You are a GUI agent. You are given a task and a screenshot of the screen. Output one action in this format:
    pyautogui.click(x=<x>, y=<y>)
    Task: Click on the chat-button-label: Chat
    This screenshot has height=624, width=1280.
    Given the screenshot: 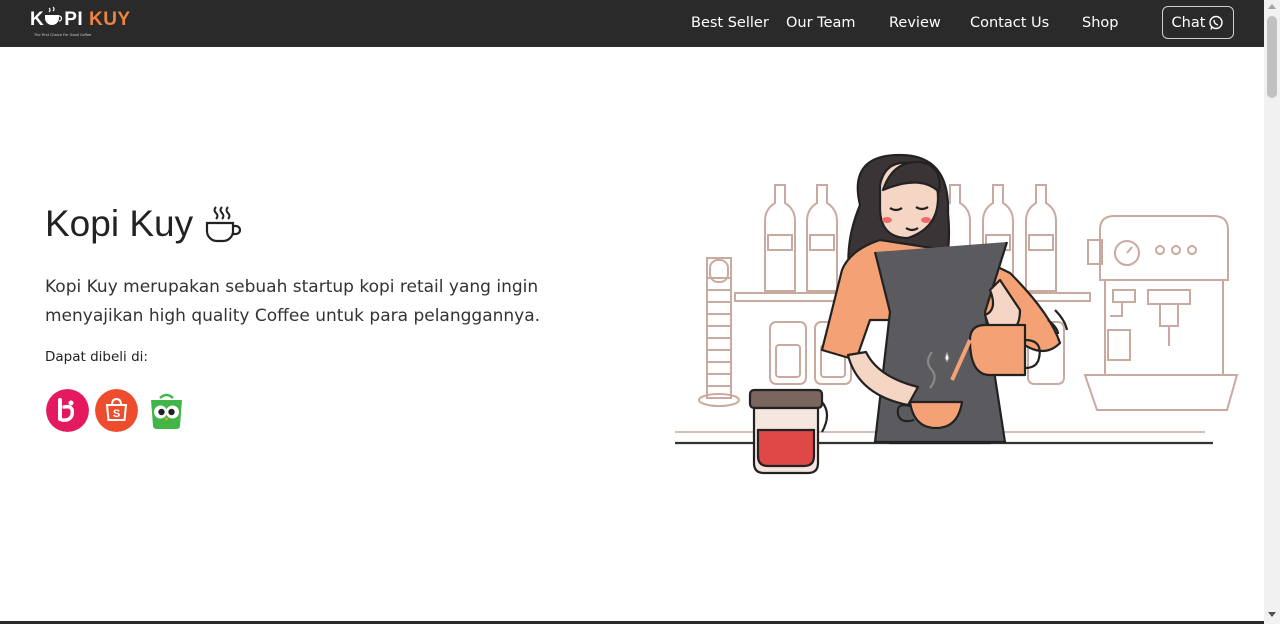 What is the action you would take?
    pyautogui.click(x=1188, y=22)
    